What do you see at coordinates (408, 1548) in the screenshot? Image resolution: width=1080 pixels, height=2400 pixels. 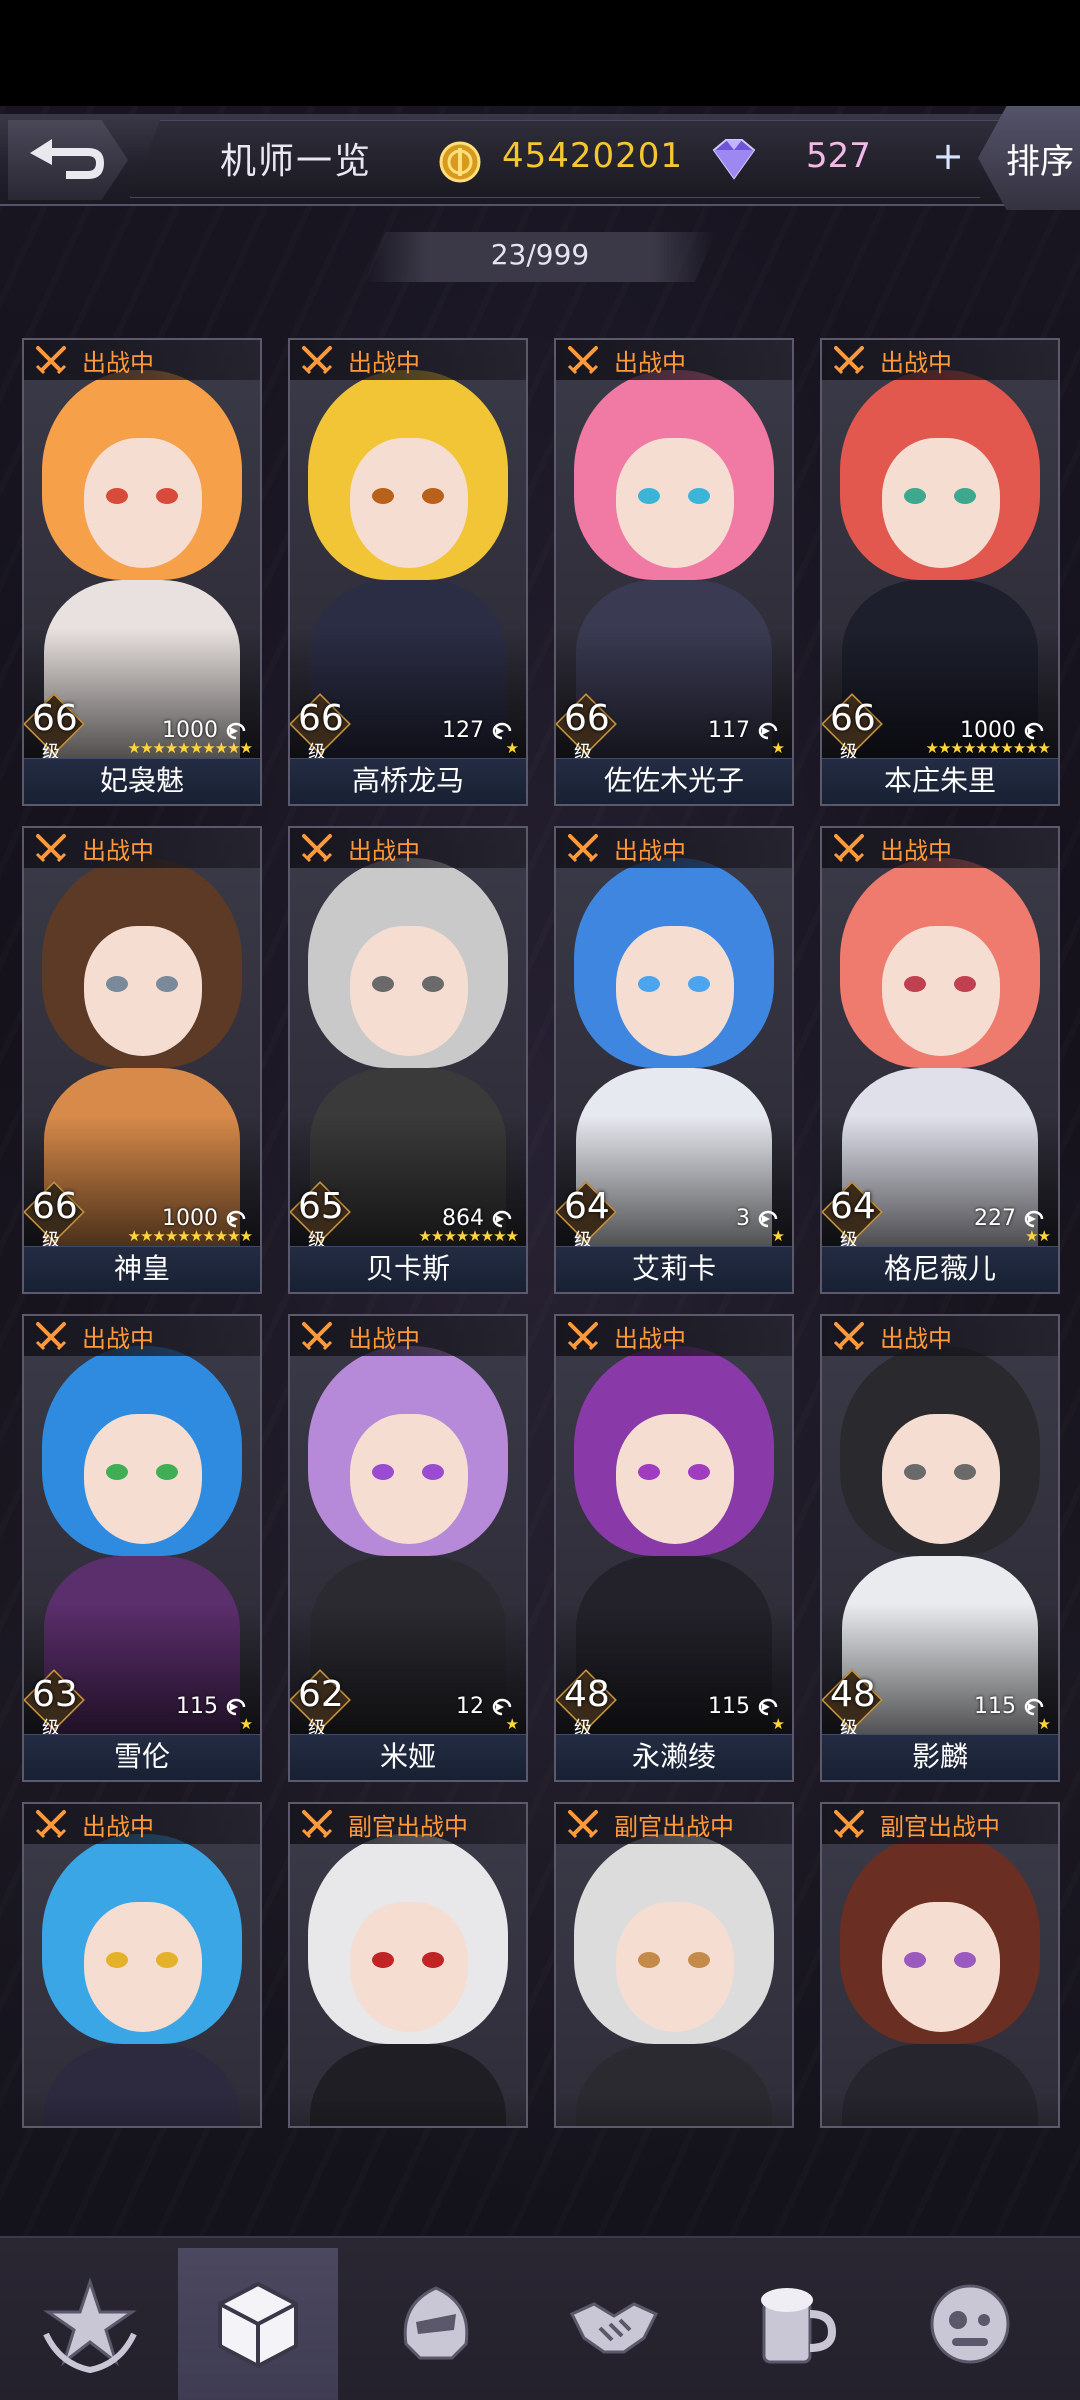 I see `pilot-card: 出战中 62 级 12 ★ 米娅` at bounding box center [408, 1548].